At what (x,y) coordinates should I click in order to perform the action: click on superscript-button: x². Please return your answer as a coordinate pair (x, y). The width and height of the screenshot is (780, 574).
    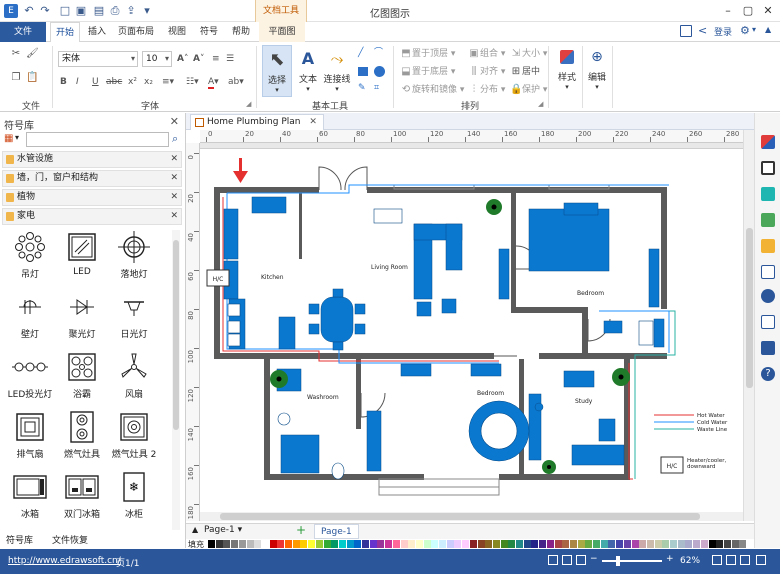
    Looking at the image, I should click on (132, 82).